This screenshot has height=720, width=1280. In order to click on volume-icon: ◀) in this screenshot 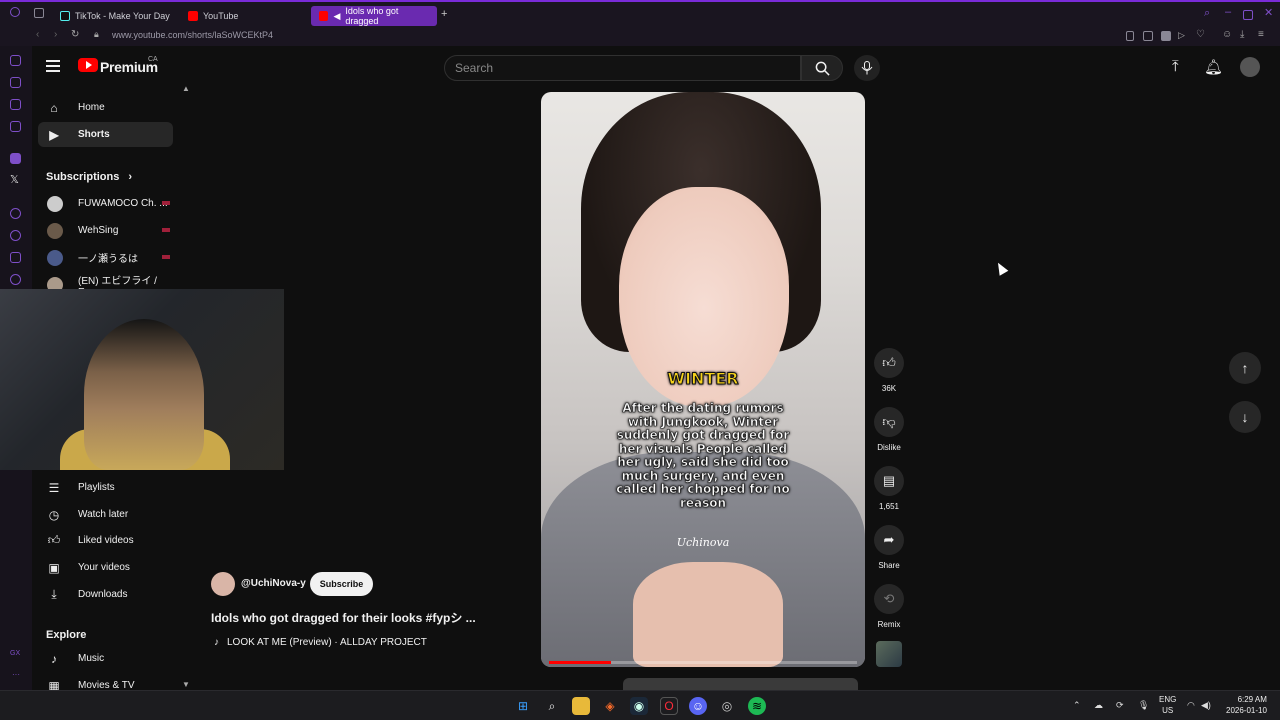, I will do `click(1206, 705)`.